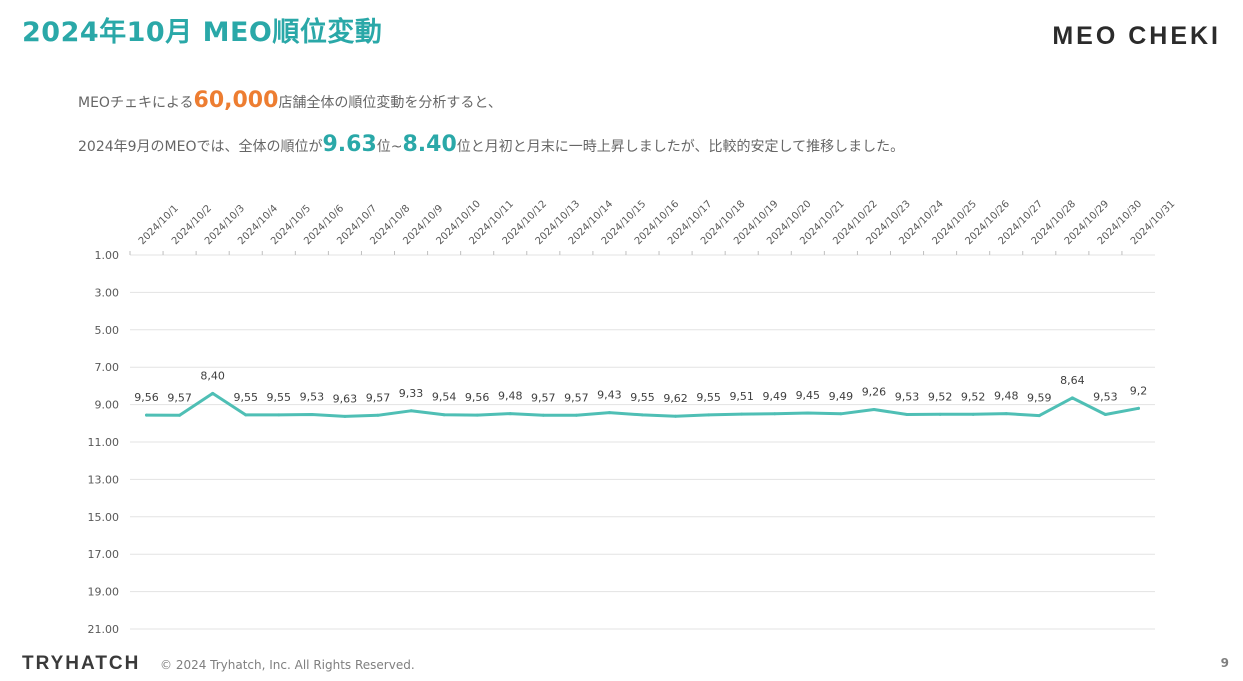 The image size is (1243, 681). What do you see at coordinates (107, 292) in the screenshot?
I see `y-tick-label: 3.00` at bounding box center [107, 292].